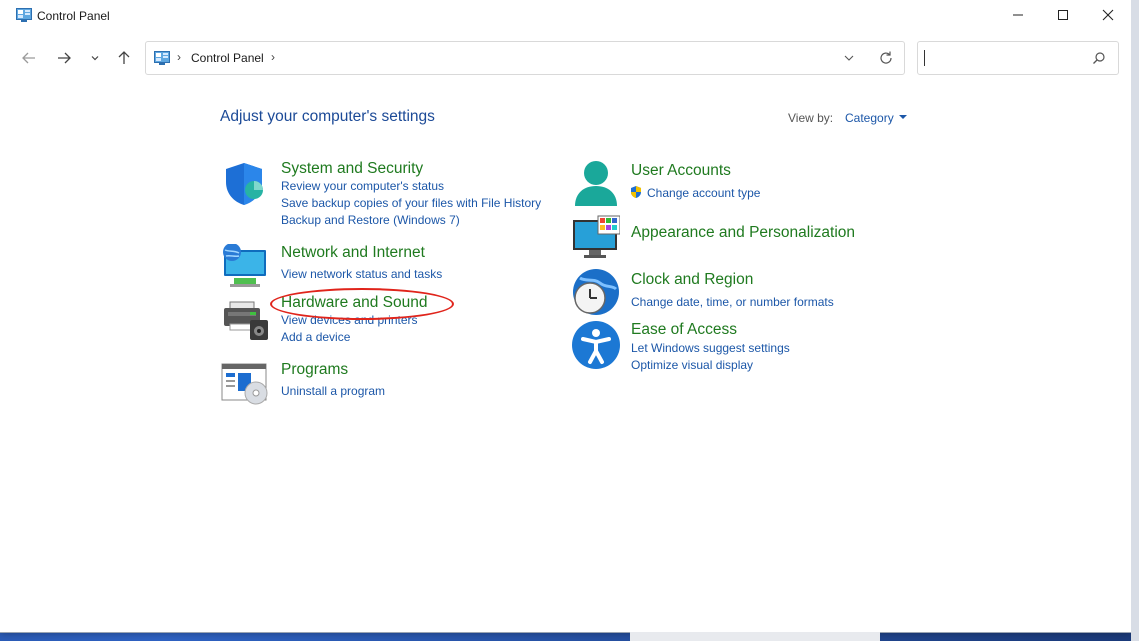 The image size is (1139, 641). I want to click on minimize-icon, so click(1018, 15).